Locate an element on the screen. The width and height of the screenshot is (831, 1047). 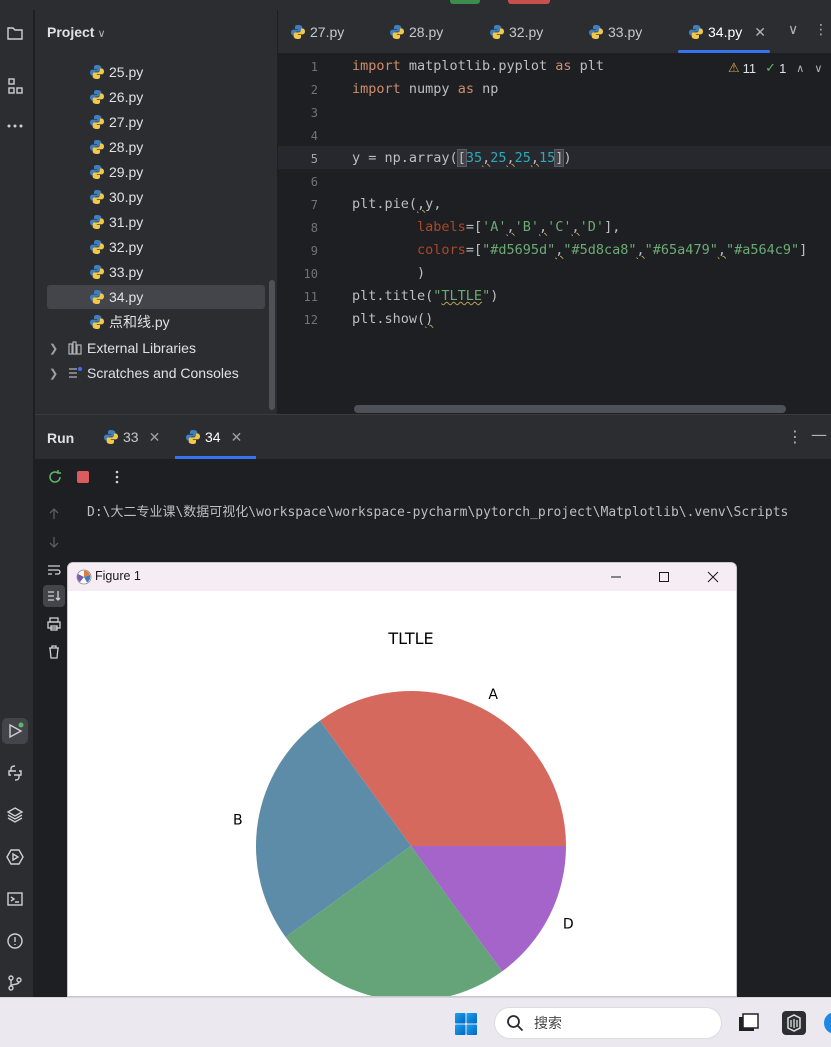
python-console-icon is located at coordinates (15, 773).